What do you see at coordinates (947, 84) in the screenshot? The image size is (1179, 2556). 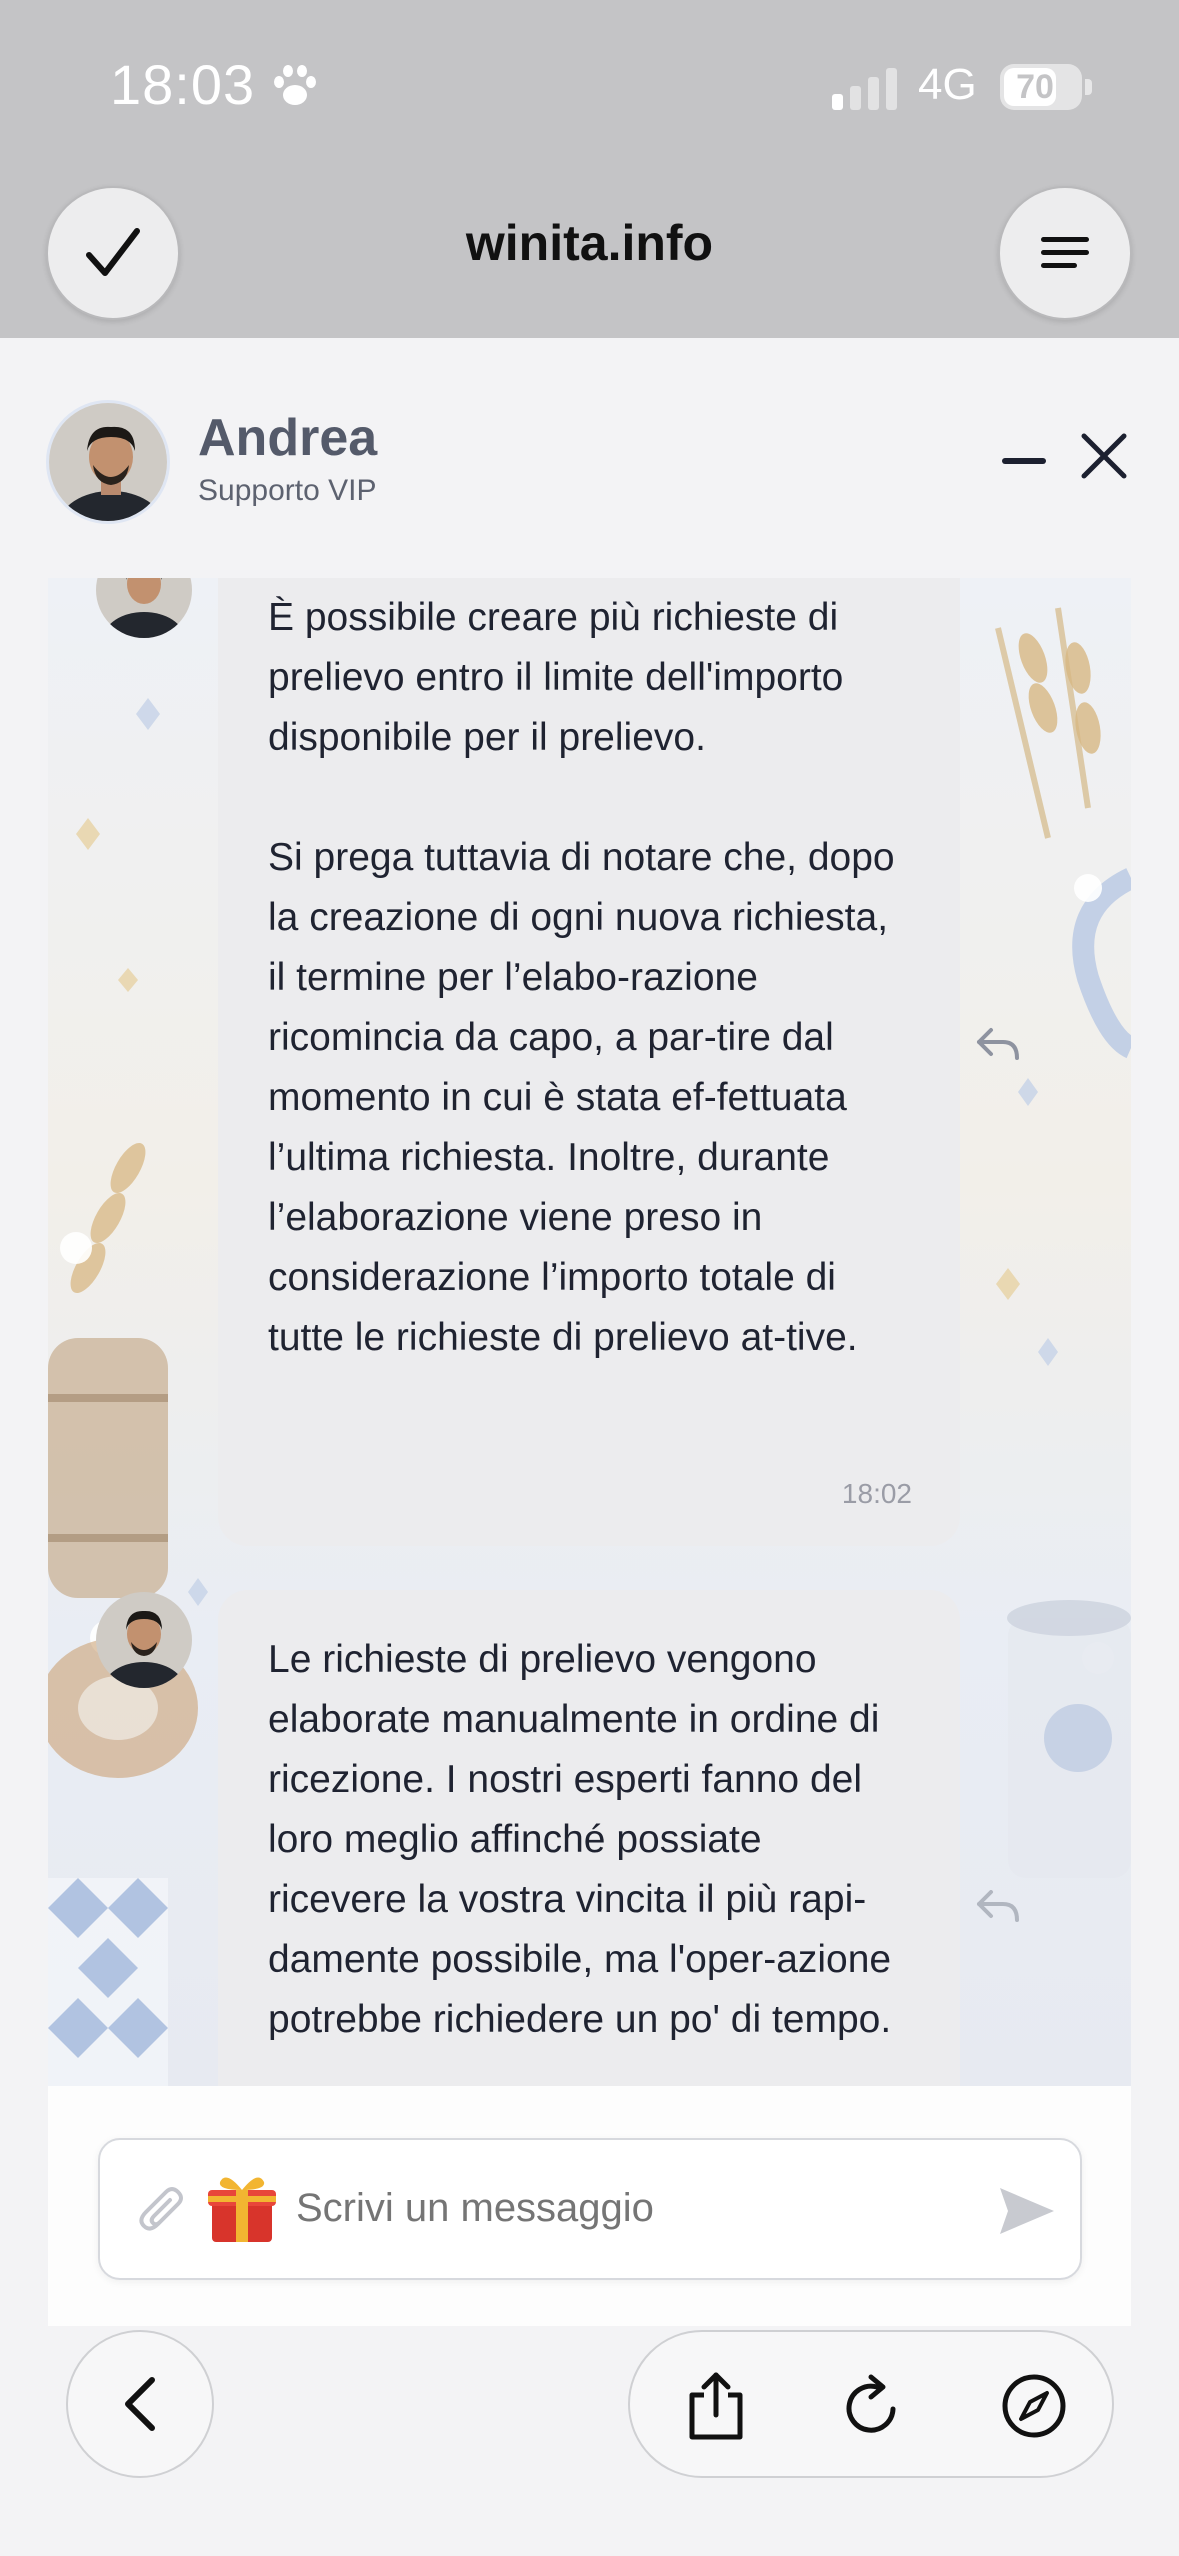 I see `network-type: 4G` at bounding box center [947, 84].